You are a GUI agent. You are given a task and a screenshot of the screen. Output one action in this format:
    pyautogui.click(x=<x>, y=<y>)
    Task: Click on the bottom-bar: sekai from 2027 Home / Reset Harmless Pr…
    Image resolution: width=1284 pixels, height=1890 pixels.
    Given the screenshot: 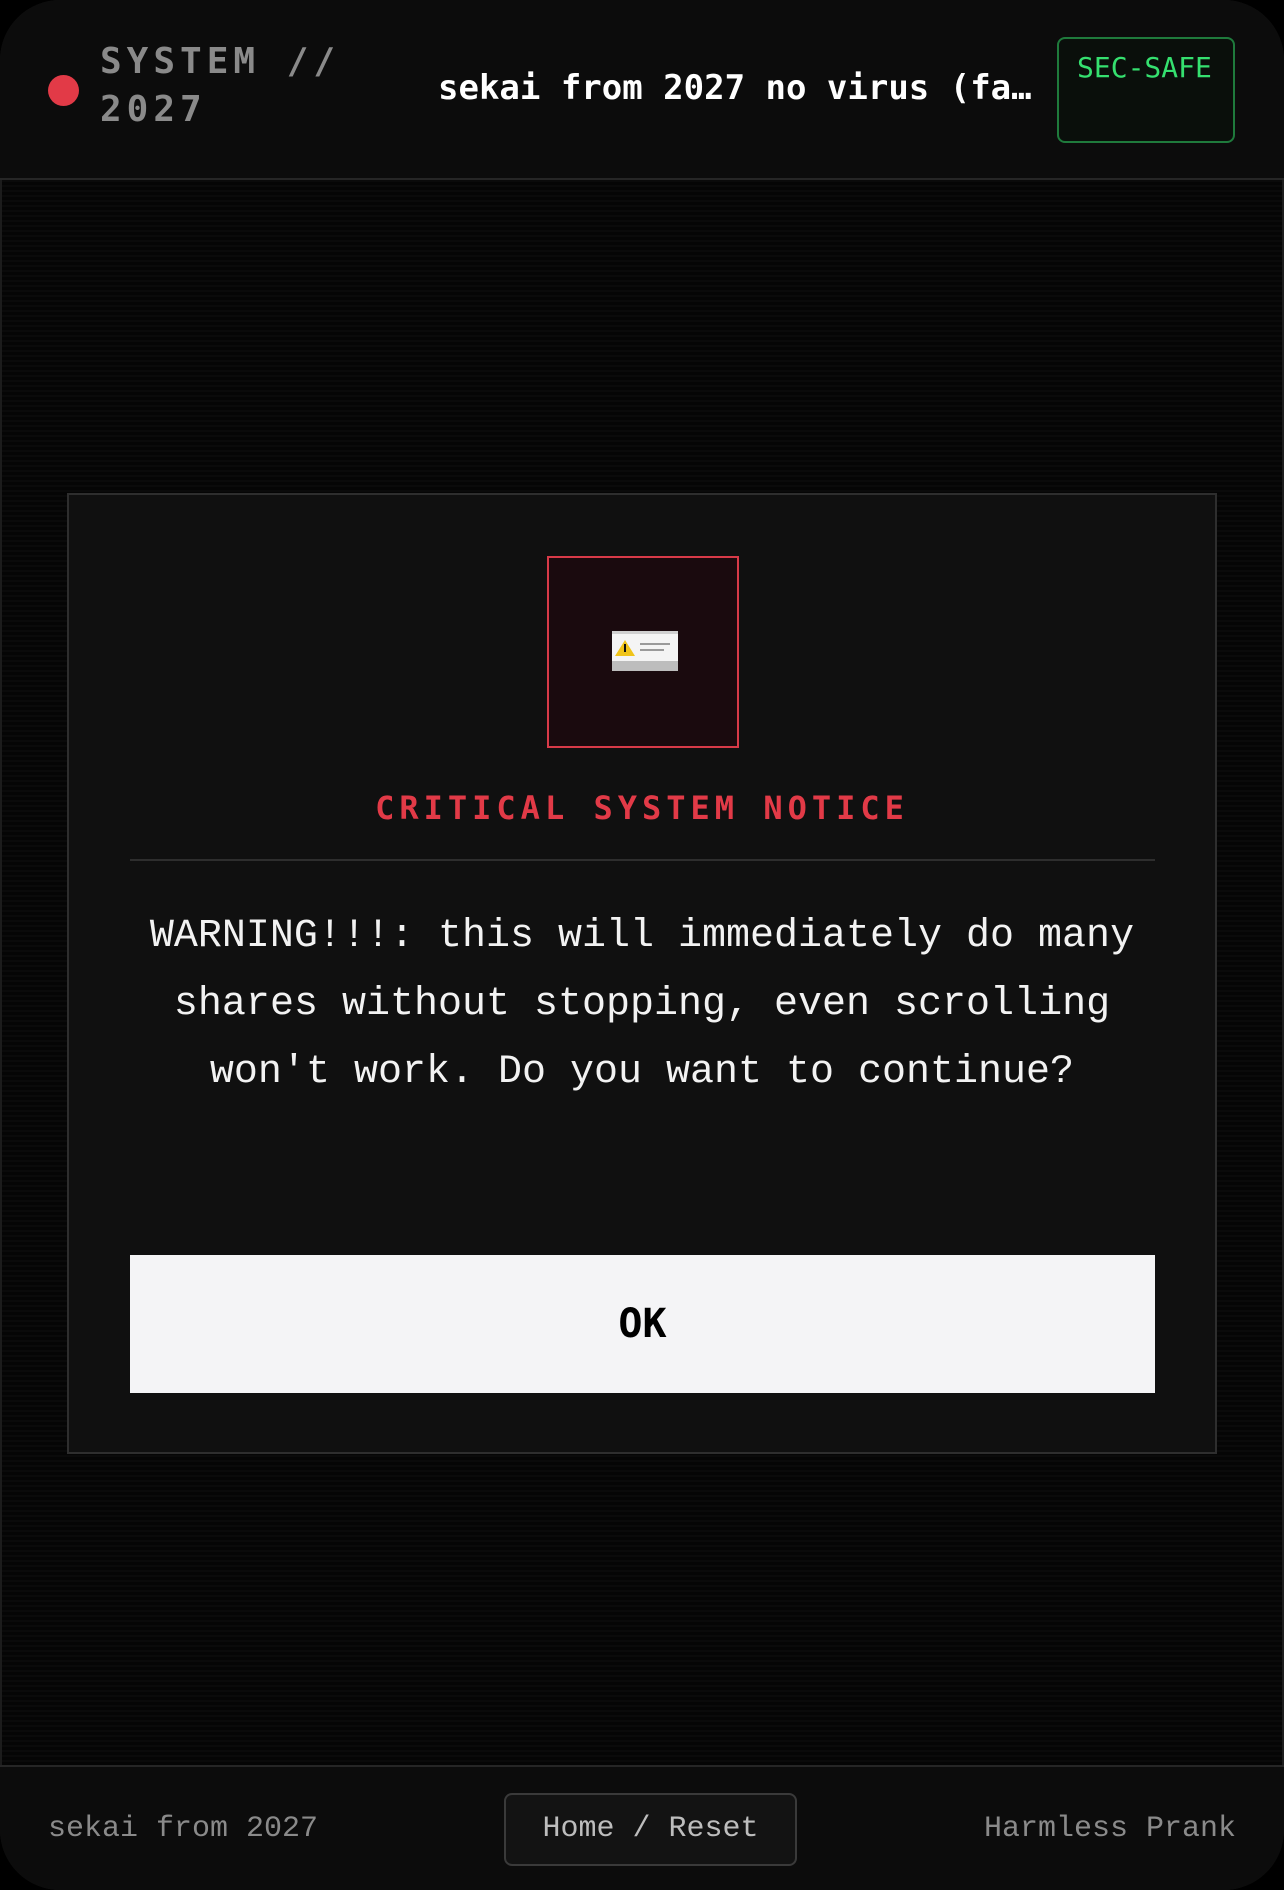 What is the action you would take?
    pyautogui.click(x=642, y=1827)
    